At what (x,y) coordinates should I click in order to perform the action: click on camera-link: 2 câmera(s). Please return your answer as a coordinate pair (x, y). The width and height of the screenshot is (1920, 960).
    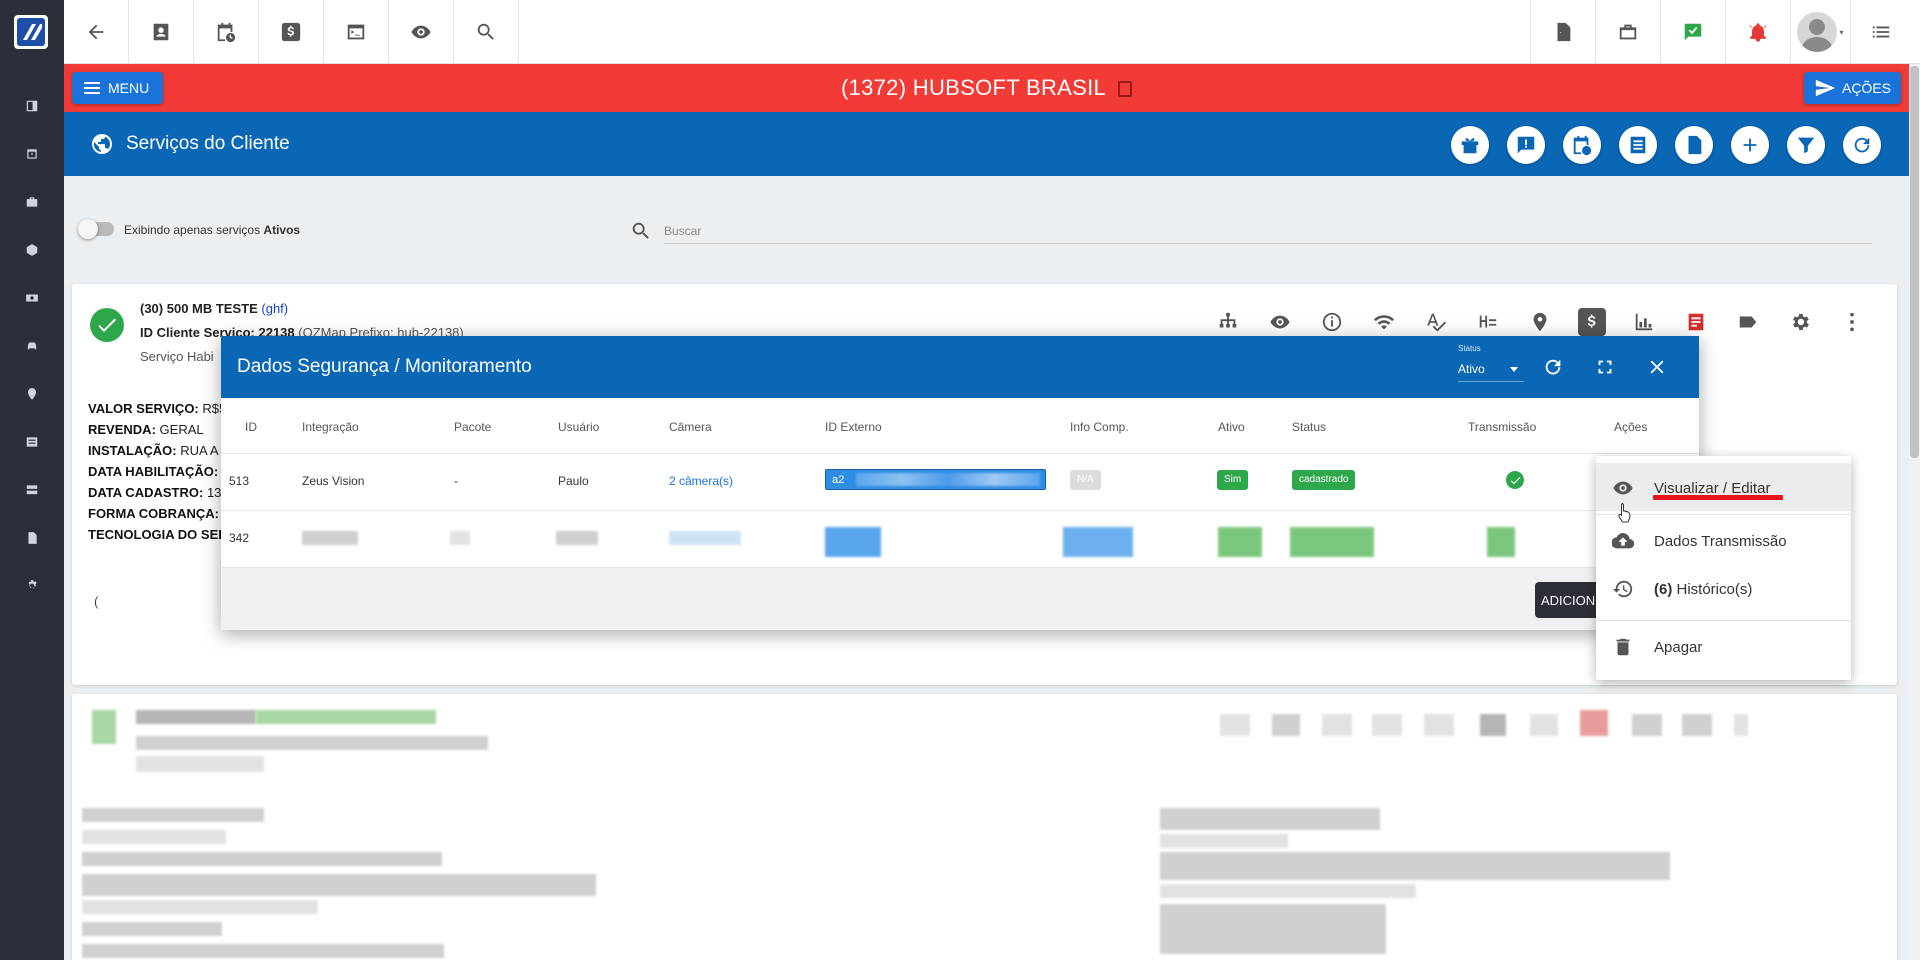
    Looking at the image, I should click on (701, 481).